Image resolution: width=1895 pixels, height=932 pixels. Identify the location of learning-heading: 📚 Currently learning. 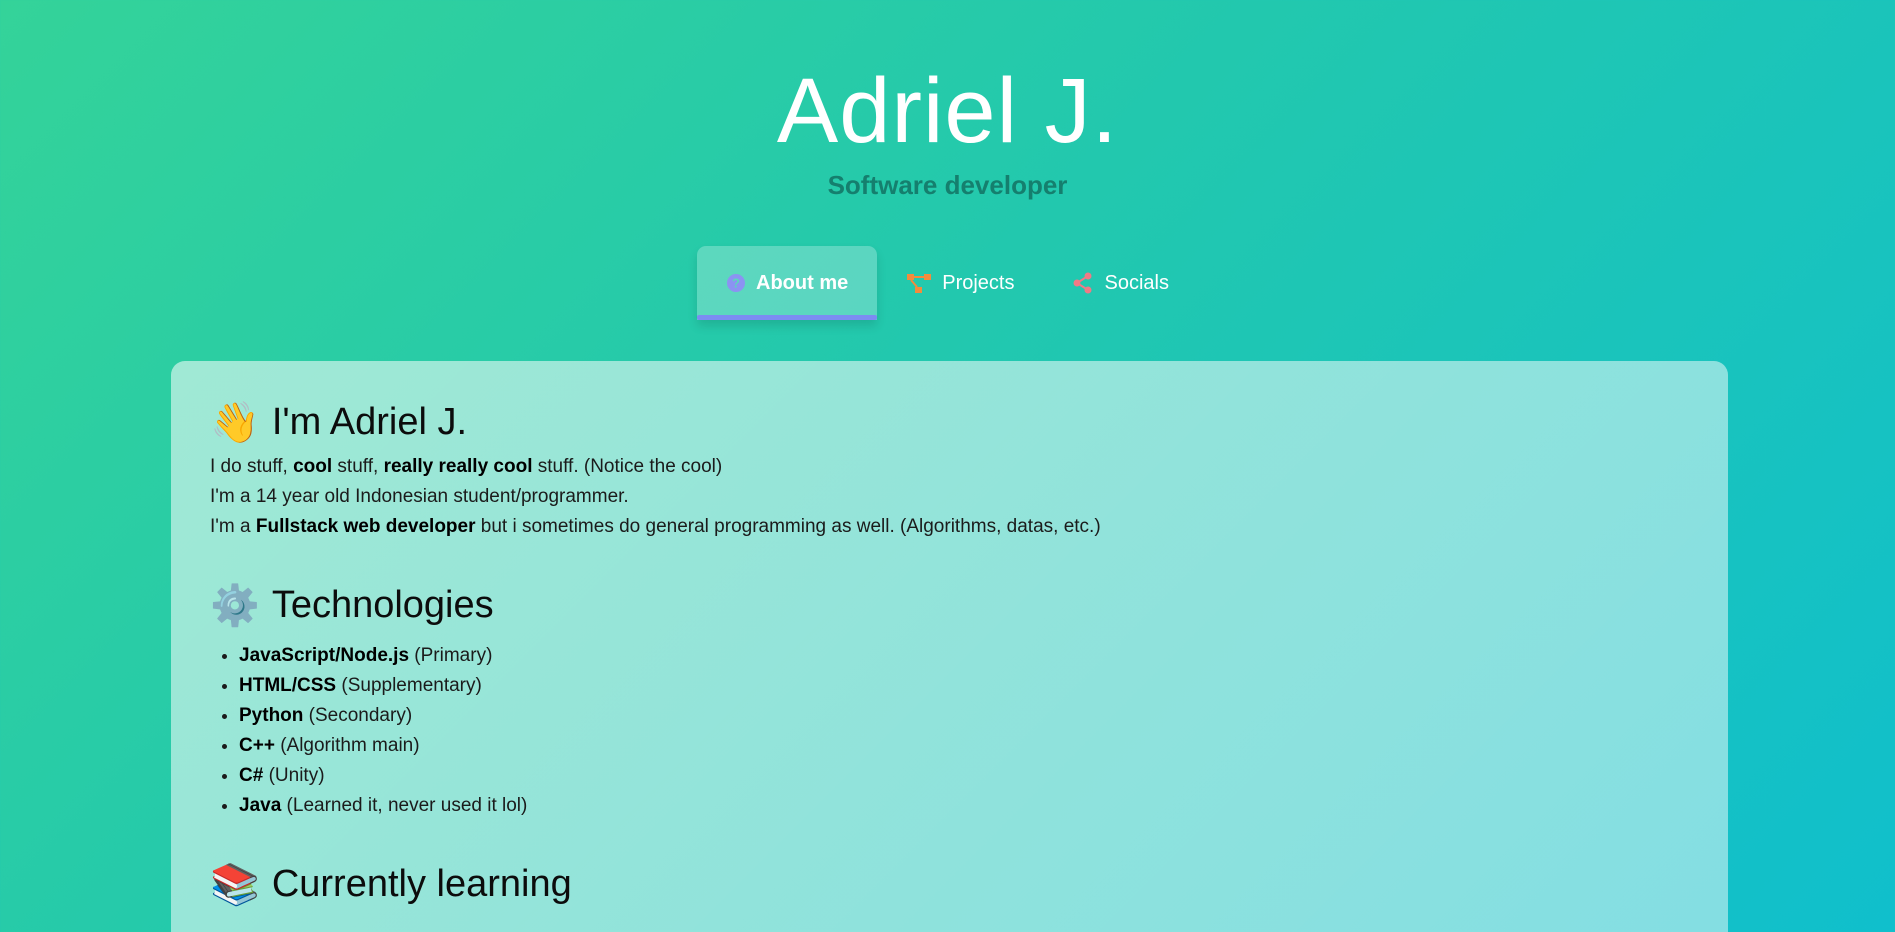
(949, 884).